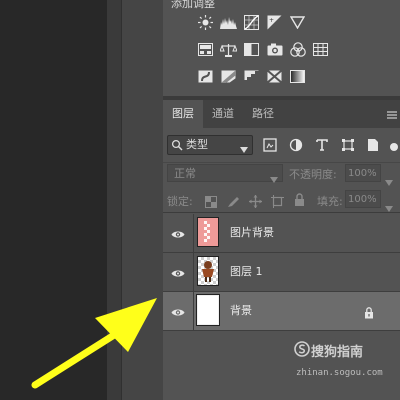  I want to click on lock-transparent-pixels-icon, so click(211, 202).